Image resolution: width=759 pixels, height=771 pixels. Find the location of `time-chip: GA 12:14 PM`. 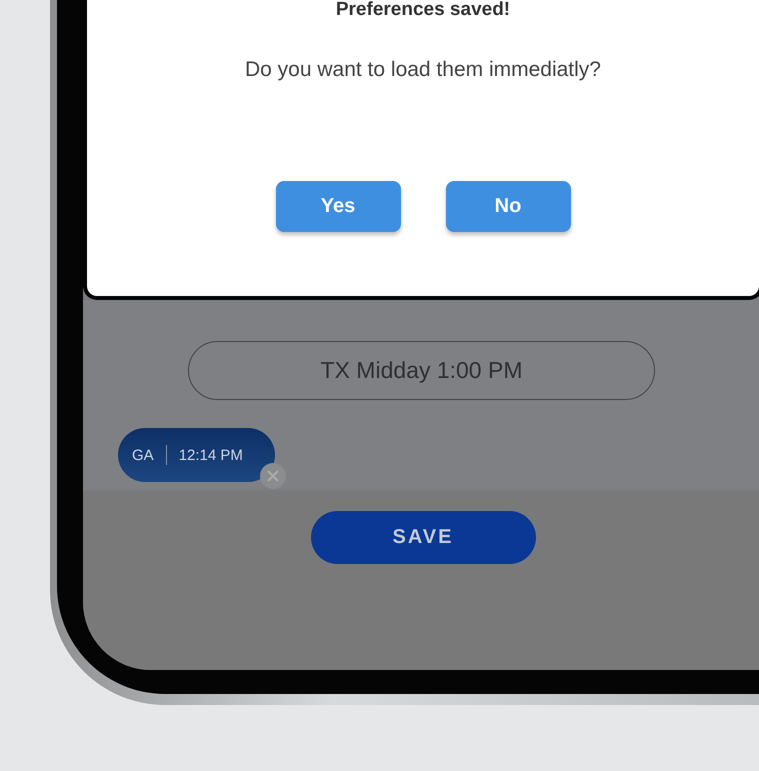

time-chip: GA 12:14 PM is located at coordinates (196, 455).